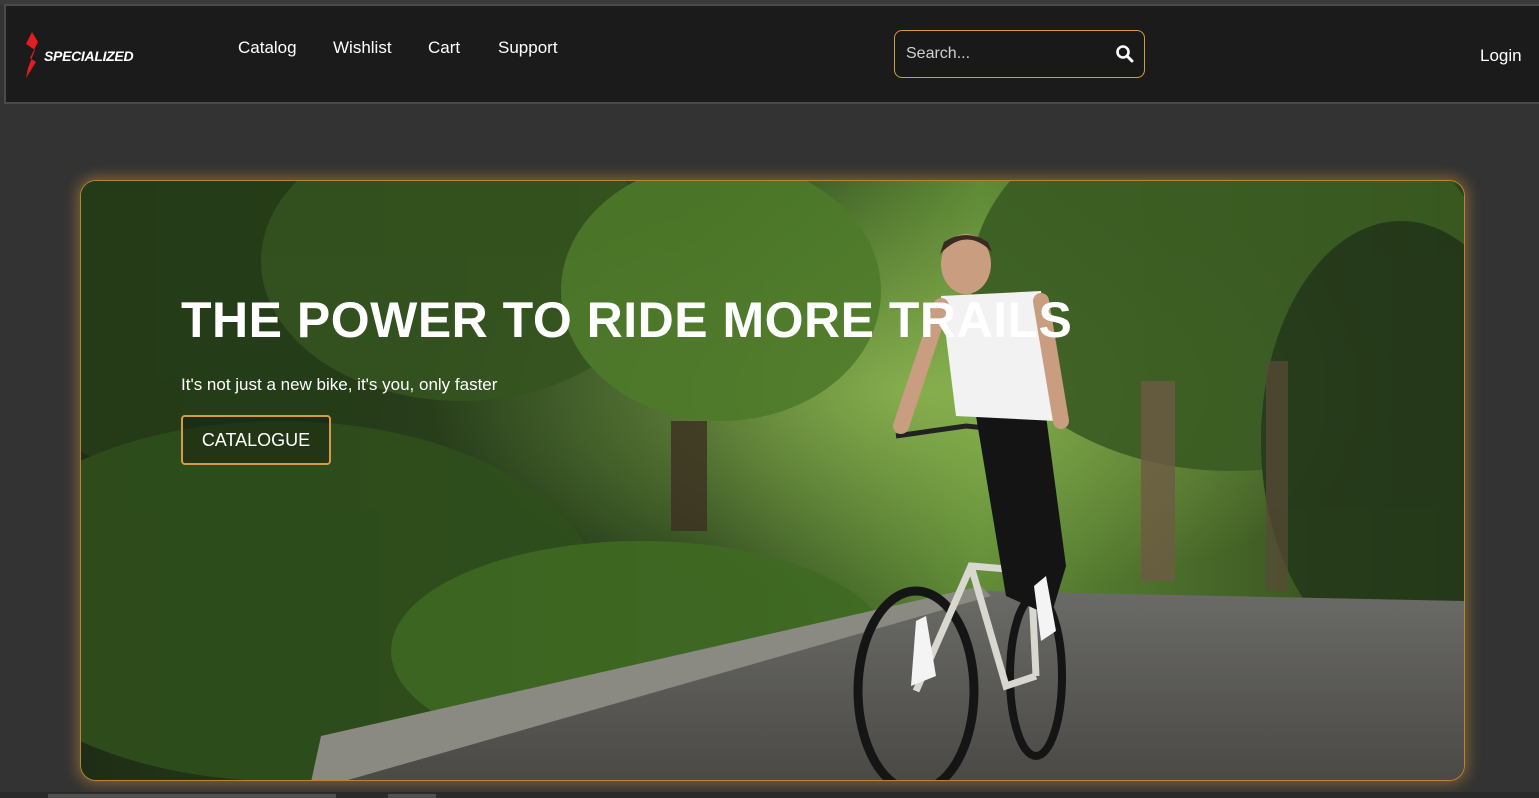 Image resolution: width=1539 pixels, height=798 pixels. What do you see at coordinates (412, 796) in the screenshot?
I see `bottom-scrollbar-segment` at bounding box center [412, 796].